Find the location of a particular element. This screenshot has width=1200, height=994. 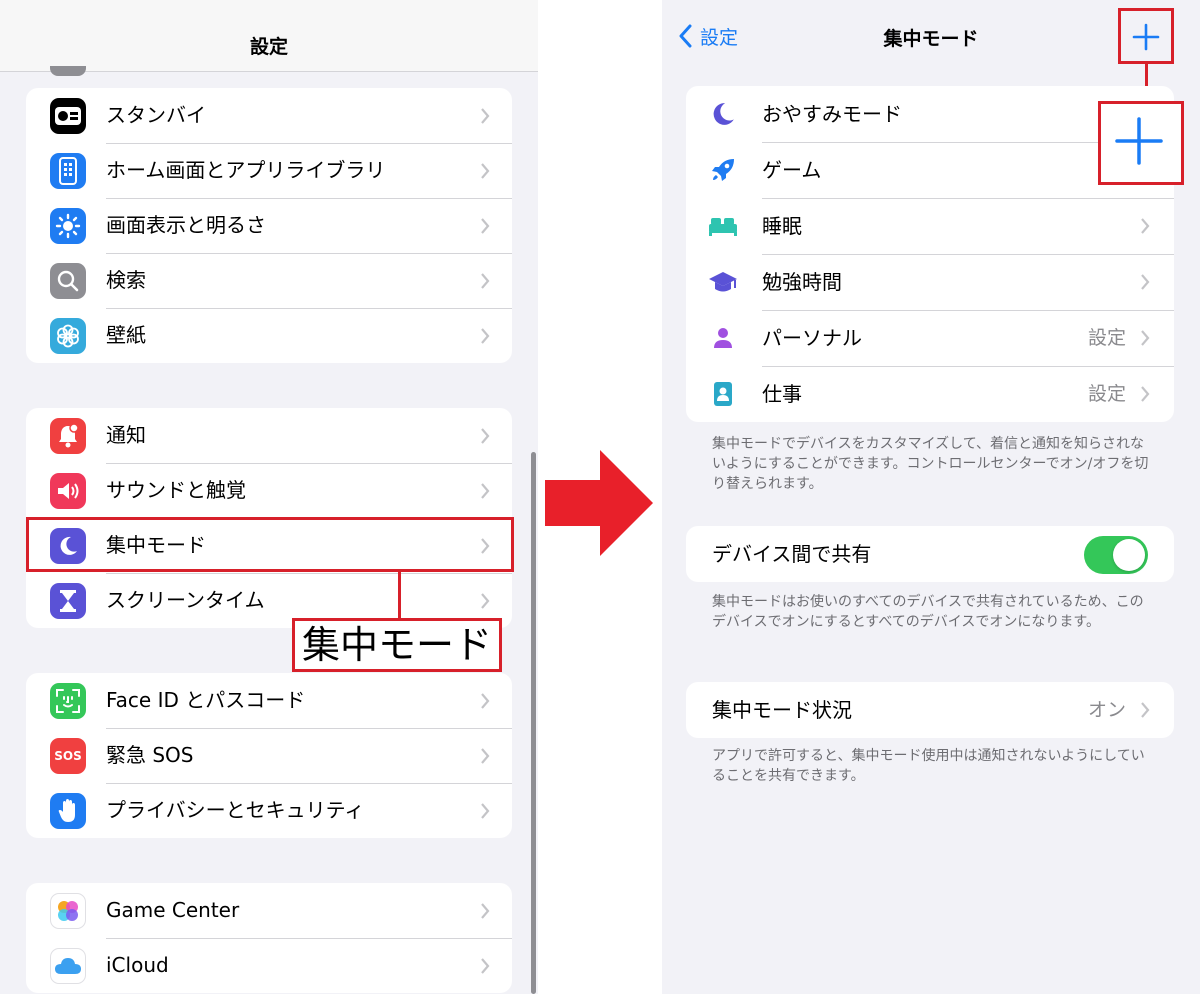

plus-icon is located at coordinates (1139, 141).